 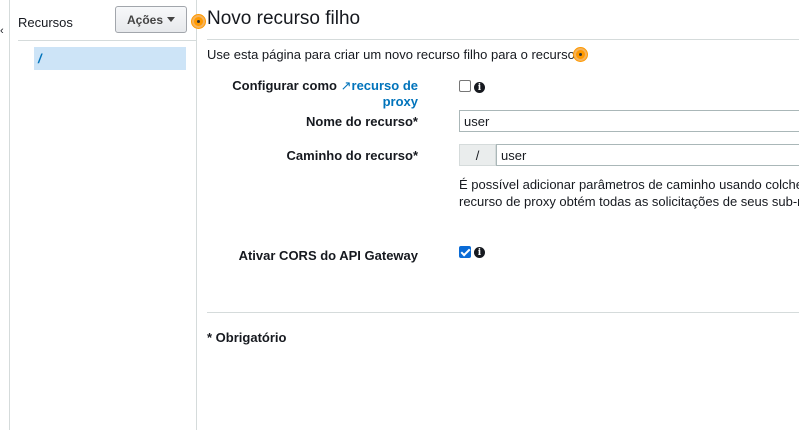 I want to click on required-fields-note: * Obrigatório, so click(x=247, y=337).